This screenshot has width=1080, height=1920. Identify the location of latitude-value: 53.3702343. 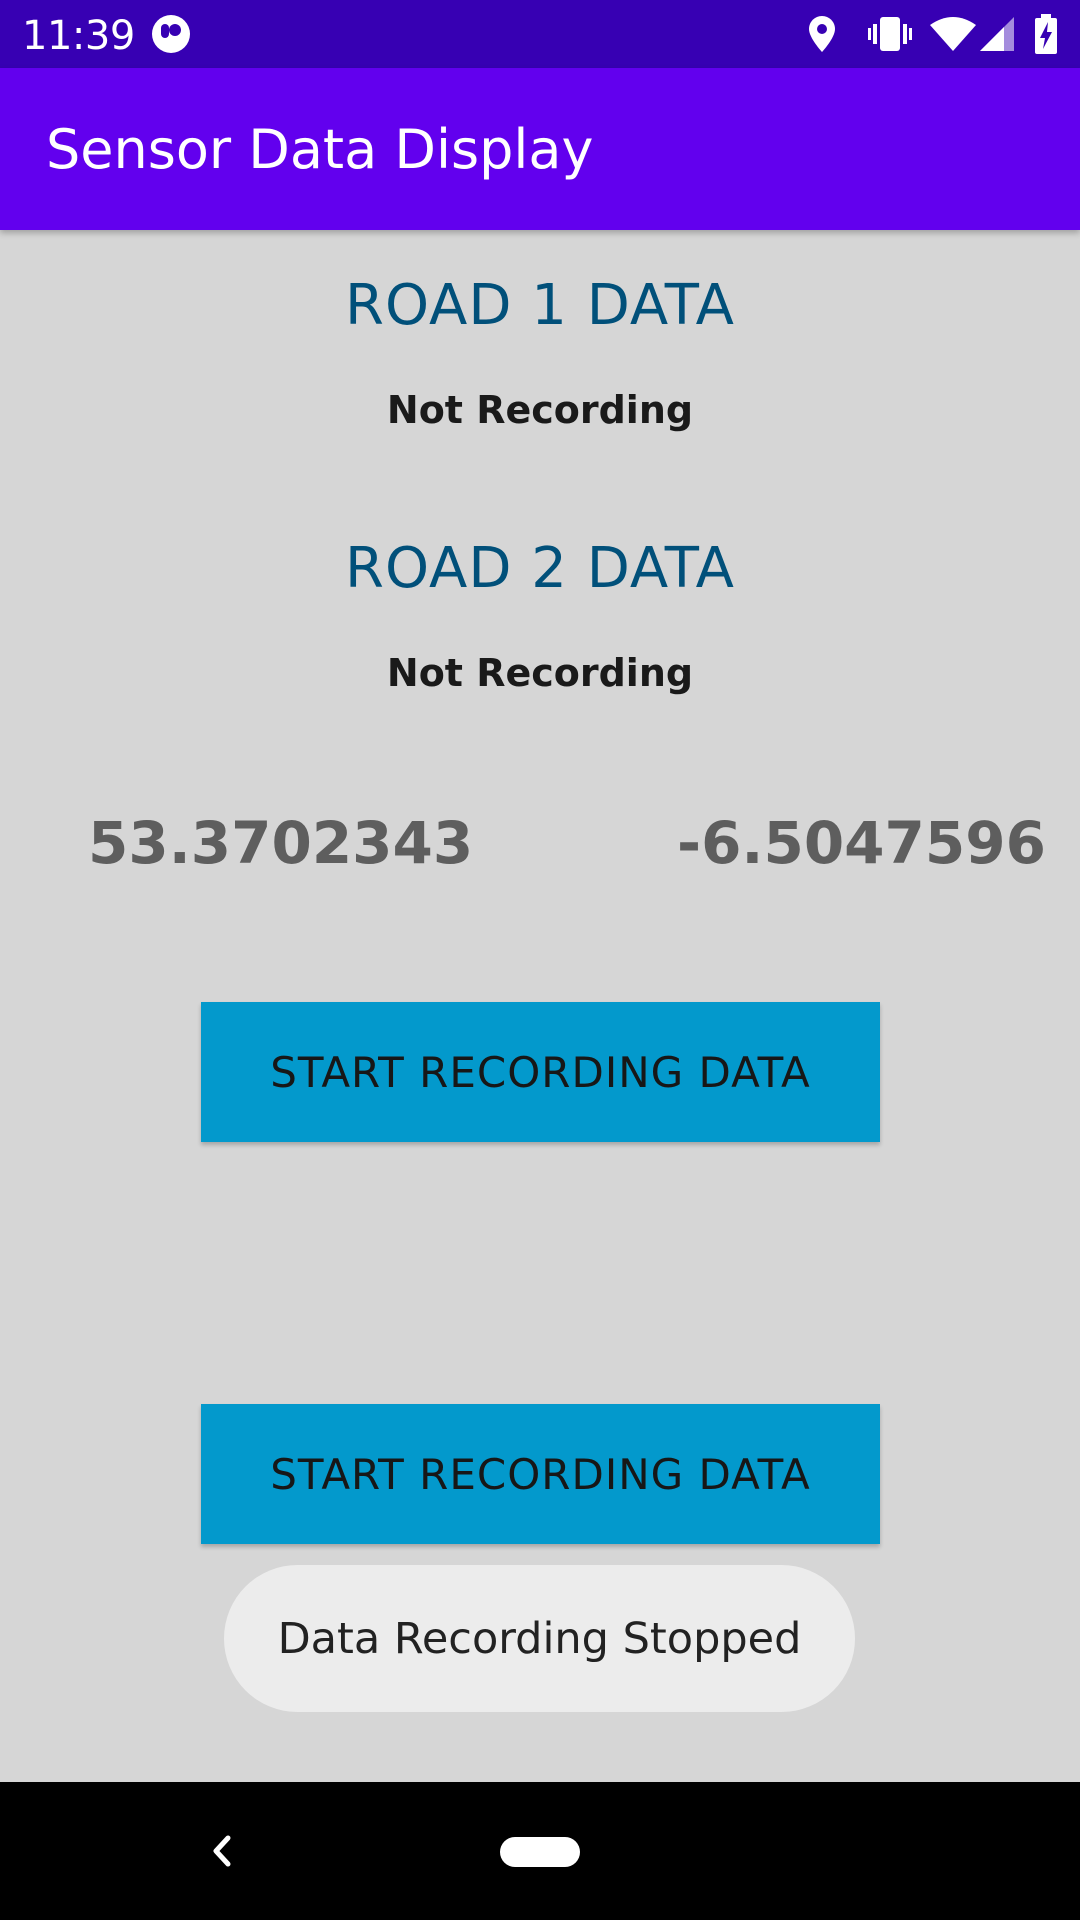
(281, 843).